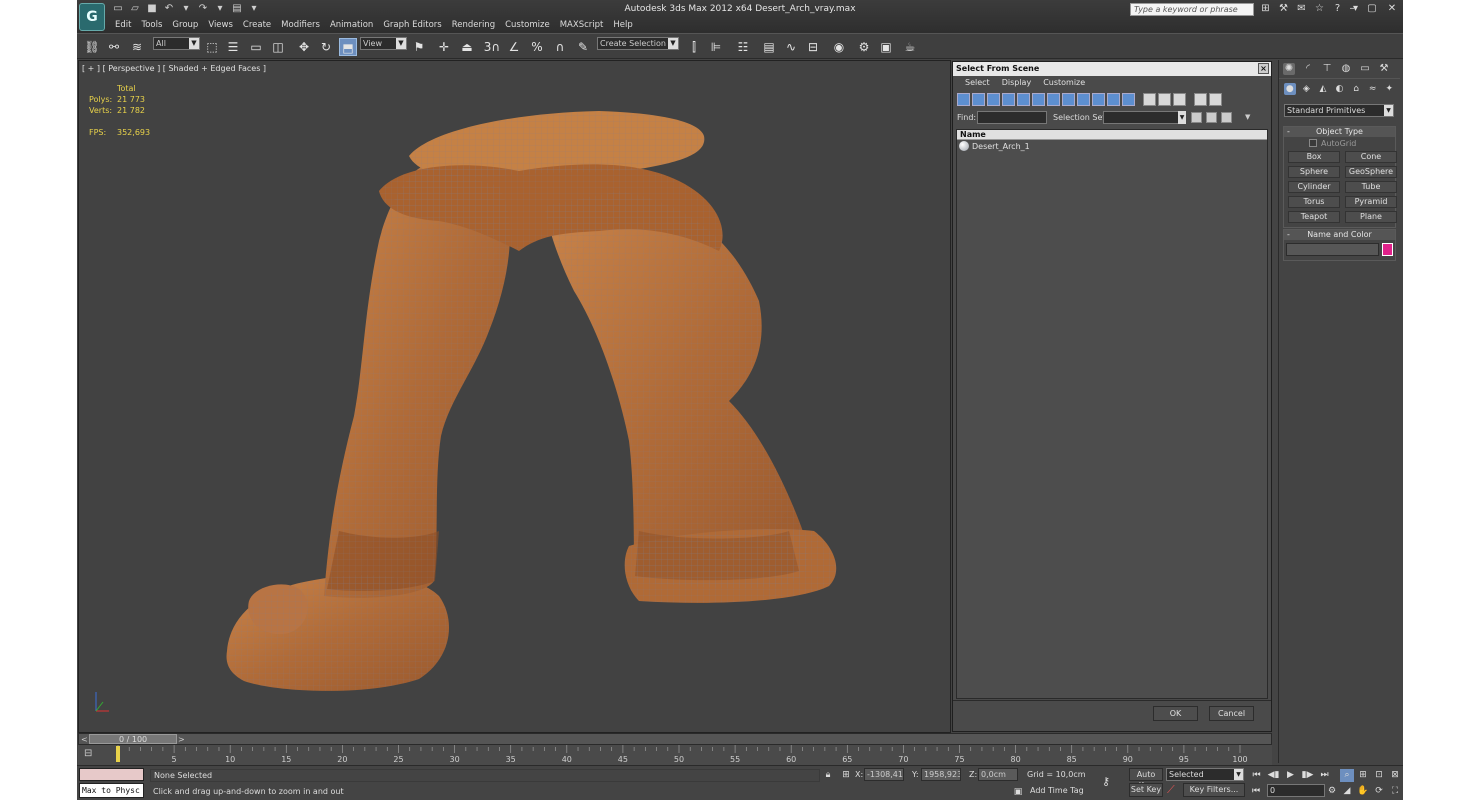 This screenshot has width=1480, height=800. I want to click on box-button: Box, so click(1314, 157).